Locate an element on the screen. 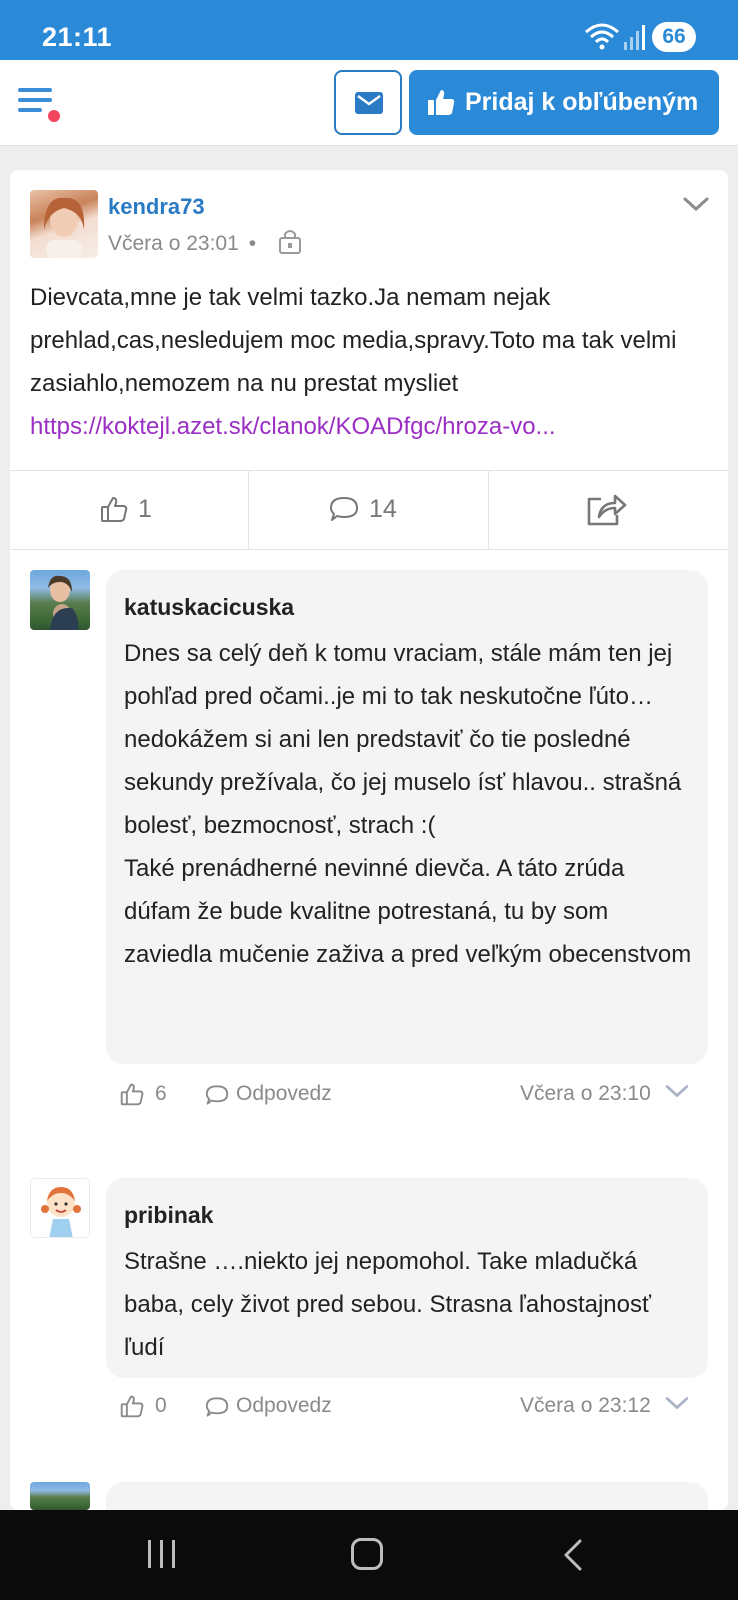 This screenshot has height=1600, width=738. back-icon is located at coordinates (573, 1555).